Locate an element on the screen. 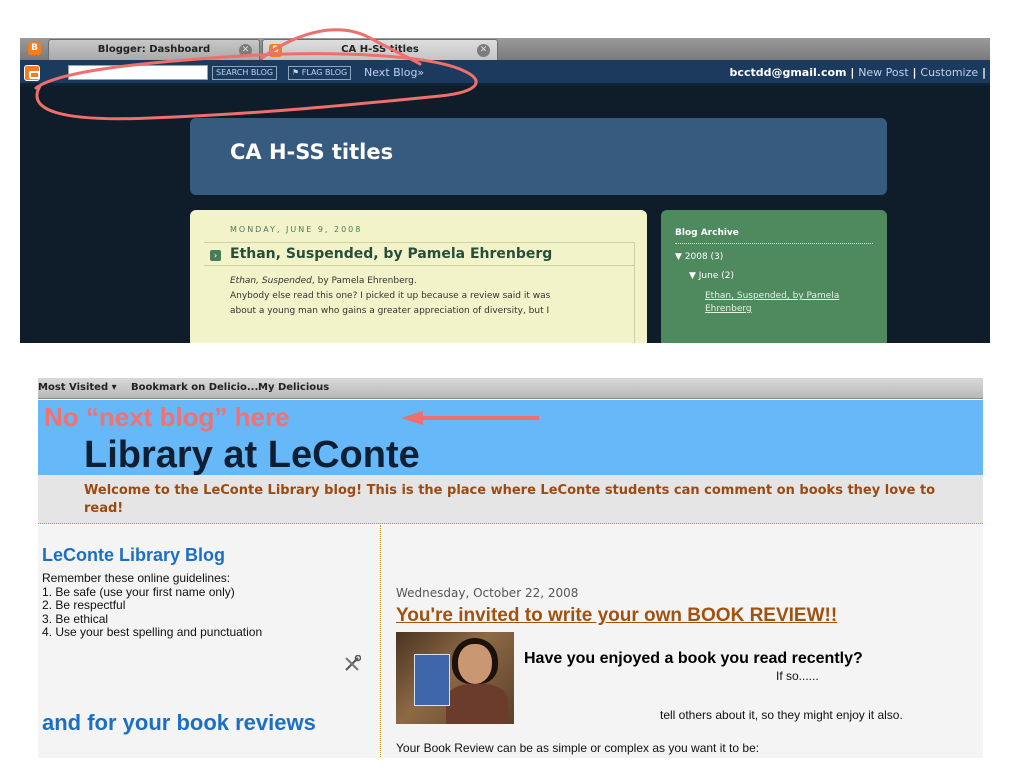 This screenshot has height=768, width=1024. blog-title: Library at LeConte is located at coordinates (252, 455).